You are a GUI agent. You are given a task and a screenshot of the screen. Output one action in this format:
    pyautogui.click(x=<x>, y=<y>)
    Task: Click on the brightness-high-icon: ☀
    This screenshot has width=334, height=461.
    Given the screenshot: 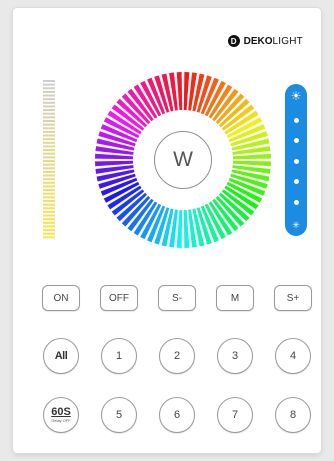 What is the action you would take?
    pyautogui.click(x=296, y=96)
    